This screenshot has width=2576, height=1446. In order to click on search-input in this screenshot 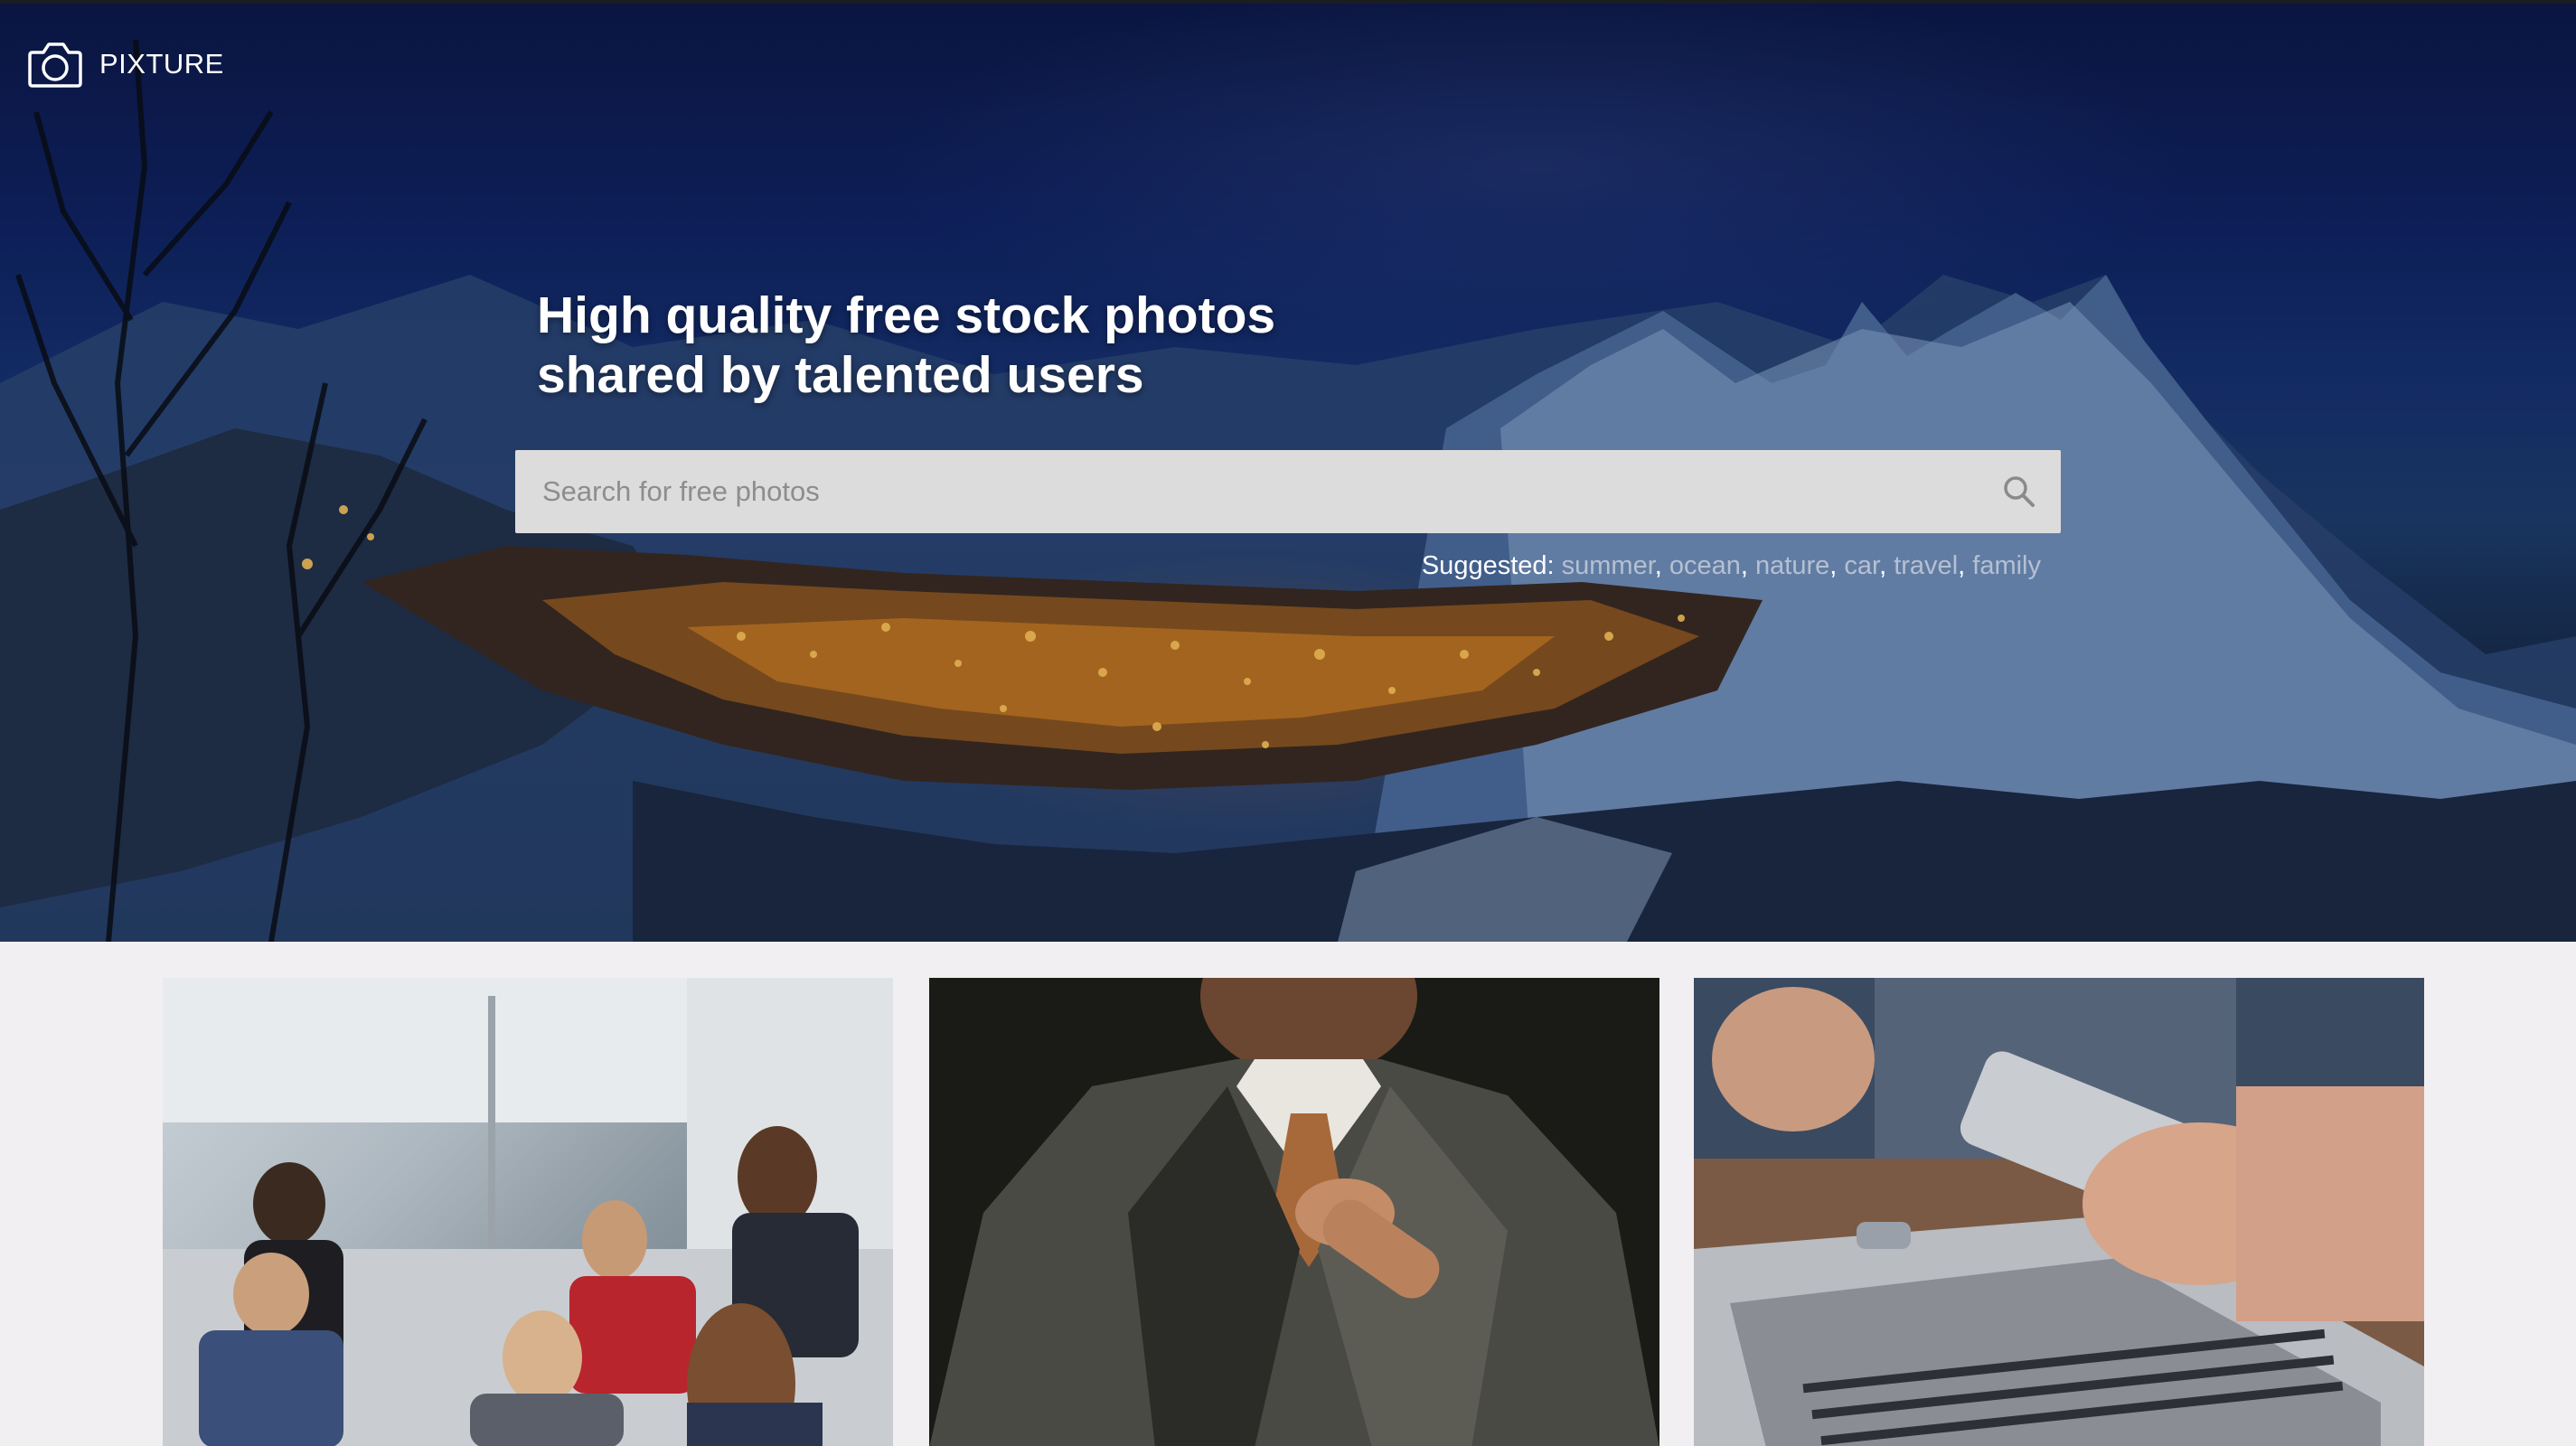, I will do `click(1246, 492)`.